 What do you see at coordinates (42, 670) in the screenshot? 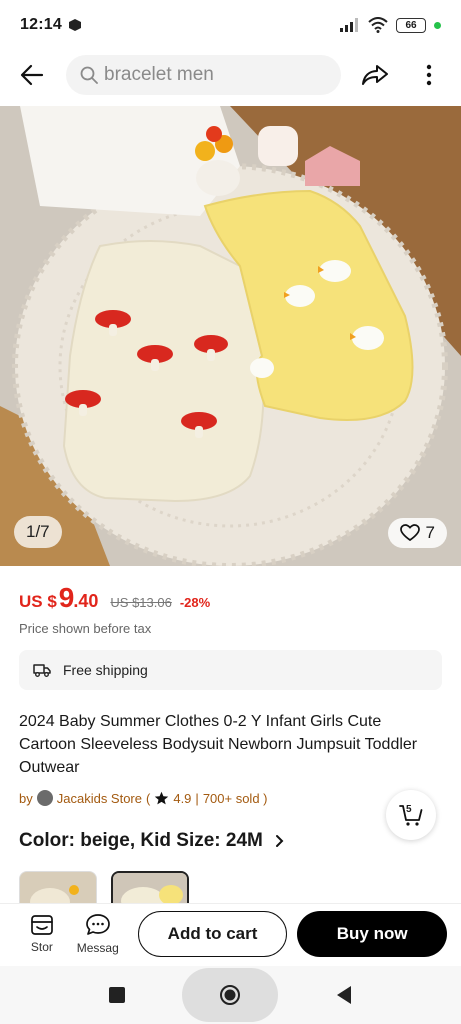
I see `truck-icon` at bounding box center [42, 670].